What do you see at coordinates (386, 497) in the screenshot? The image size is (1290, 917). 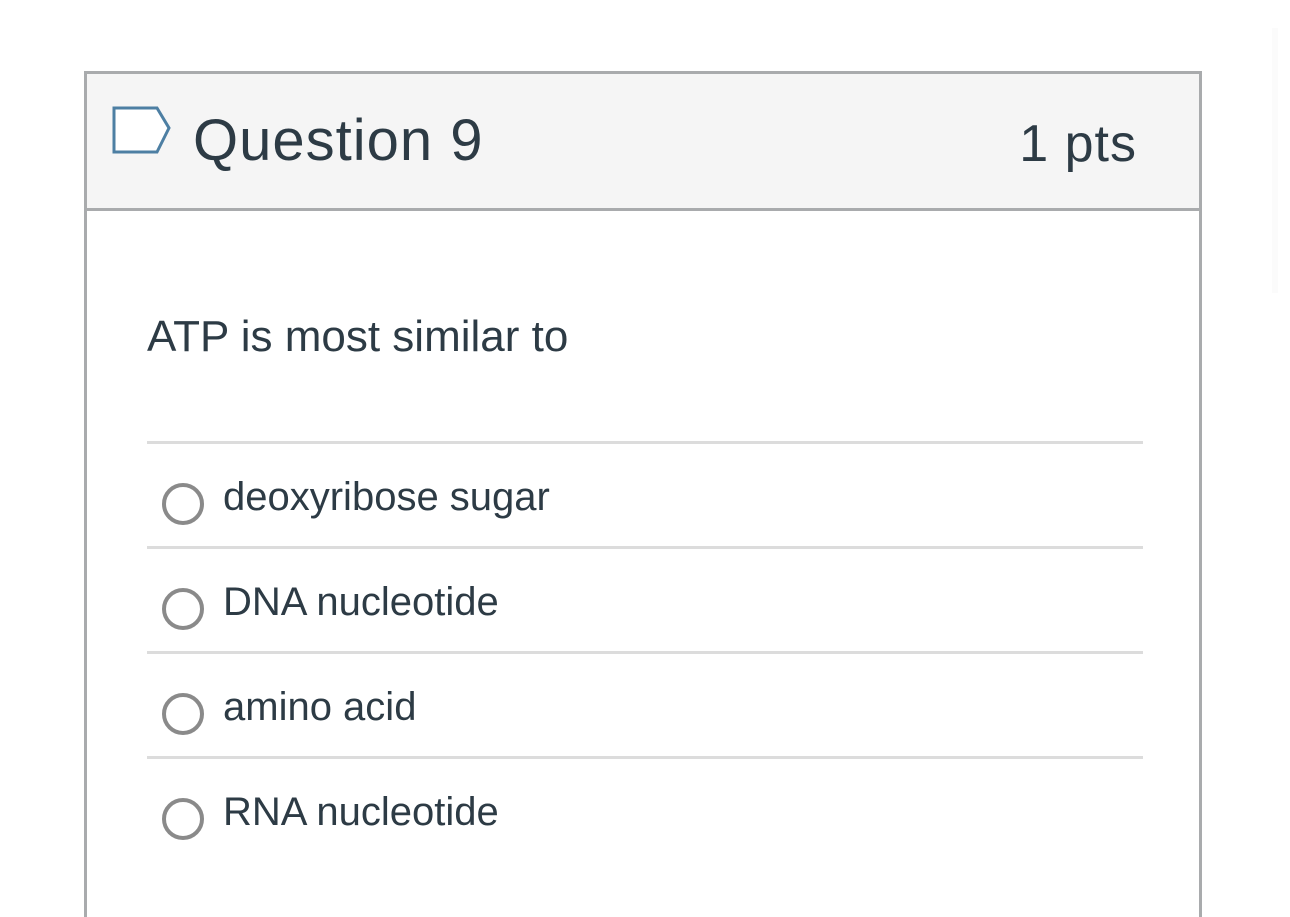 I see `answer-label: deoxyribose sugar` at bounding box center [386, 497].